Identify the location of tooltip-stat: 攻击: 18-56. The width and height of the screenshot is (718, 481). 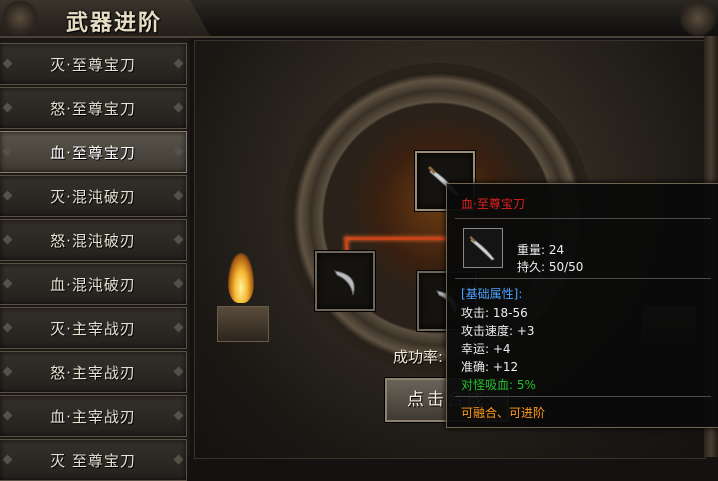
(494, 313).